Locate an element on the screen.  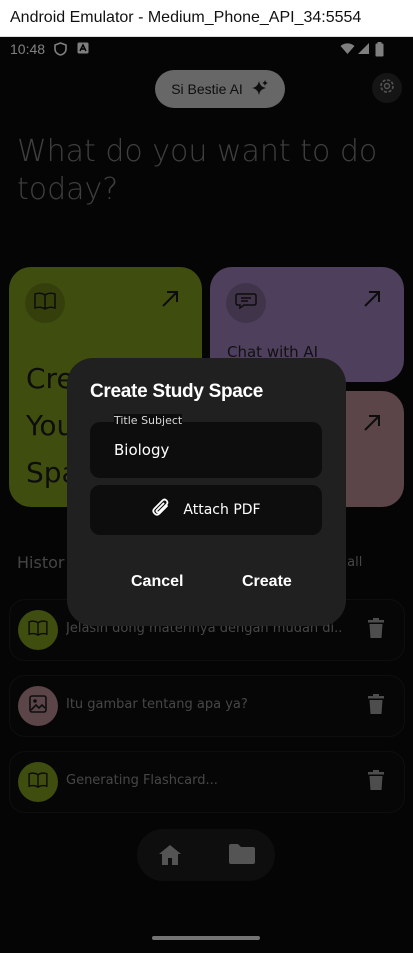
attach-pdf-button: Attach PDF is located at coordinates (206, 510).